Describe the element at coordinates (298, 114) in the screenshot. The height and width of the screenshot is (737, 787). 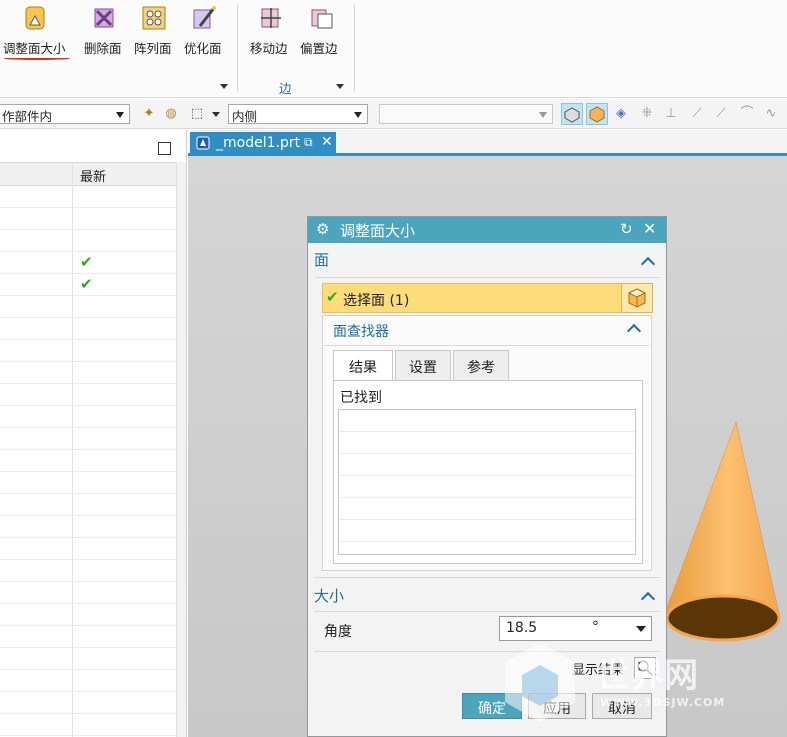
I see `side-combo: 内侧` at that location.